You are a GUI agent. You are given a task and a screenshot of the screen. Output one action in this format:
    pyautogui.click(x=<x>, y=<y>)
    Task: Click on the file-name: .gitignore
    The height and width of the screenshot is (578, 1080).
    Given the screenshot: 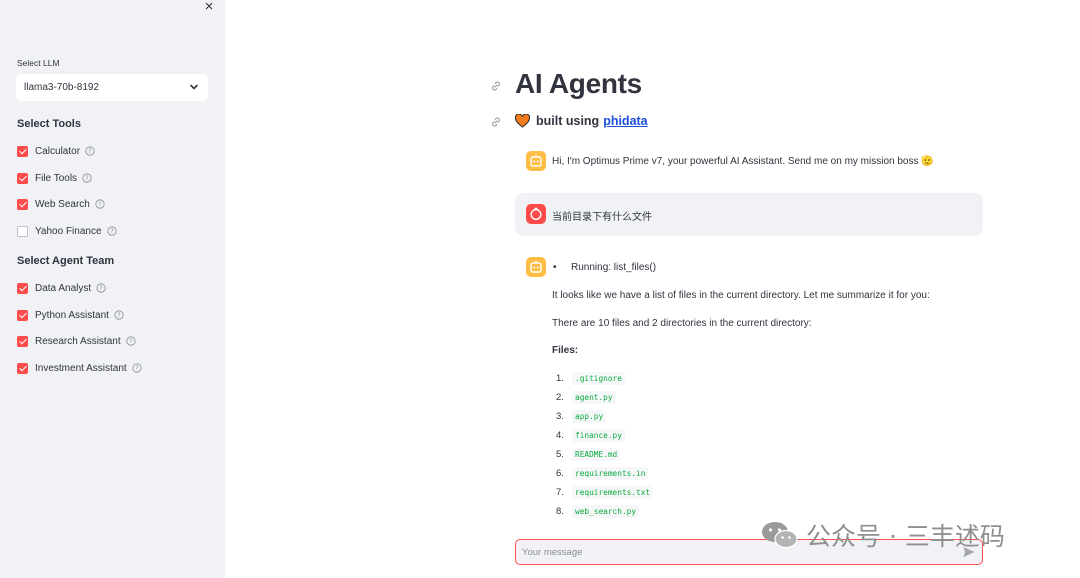 What is the action you would take?
    pyautogui.click(x=598, y=378)
    